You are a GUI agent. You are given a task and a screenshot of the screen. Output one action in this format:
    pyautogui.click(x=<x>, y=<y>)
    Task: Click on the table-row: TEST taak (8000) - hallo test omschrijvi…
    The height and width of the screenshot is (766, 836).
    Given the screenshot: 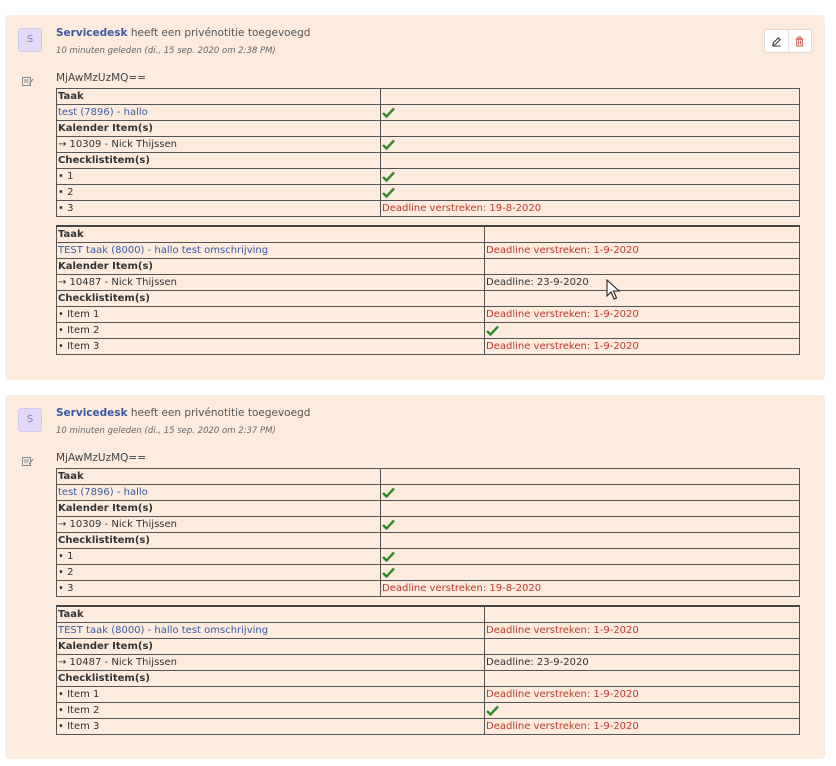 What is the action you would take?
    pyautogui.click(x=428, y=630)
    